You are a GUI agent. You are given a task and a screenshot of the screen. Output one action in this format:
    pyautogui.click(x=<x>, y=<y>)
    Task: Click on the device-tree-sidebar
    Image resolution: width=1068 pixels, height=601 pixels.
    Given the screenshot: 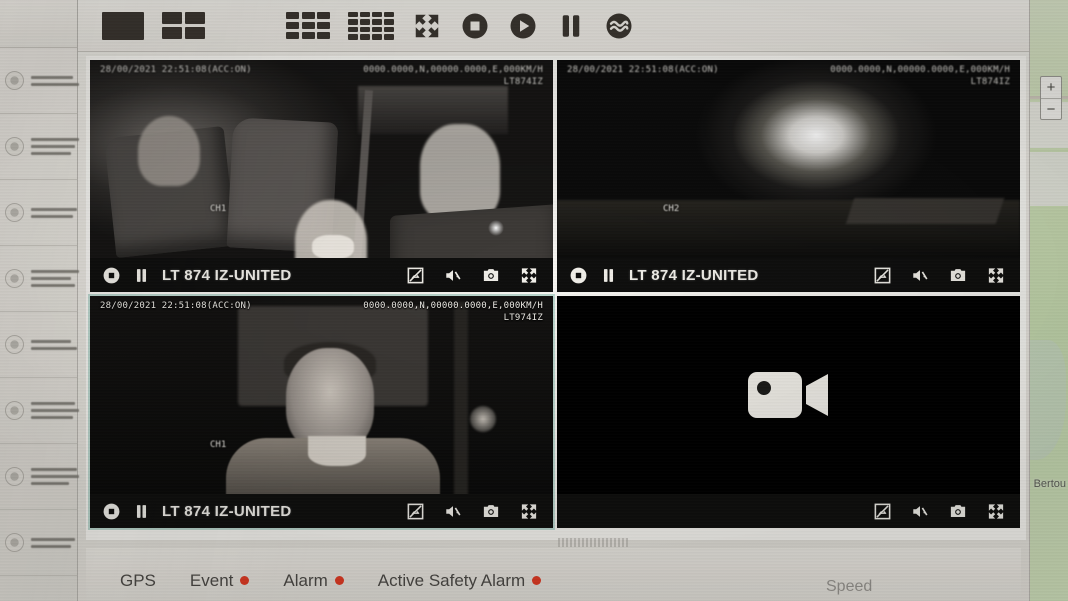 What is the action you would take?
    pyautogui.click(x=39, y=300)
    